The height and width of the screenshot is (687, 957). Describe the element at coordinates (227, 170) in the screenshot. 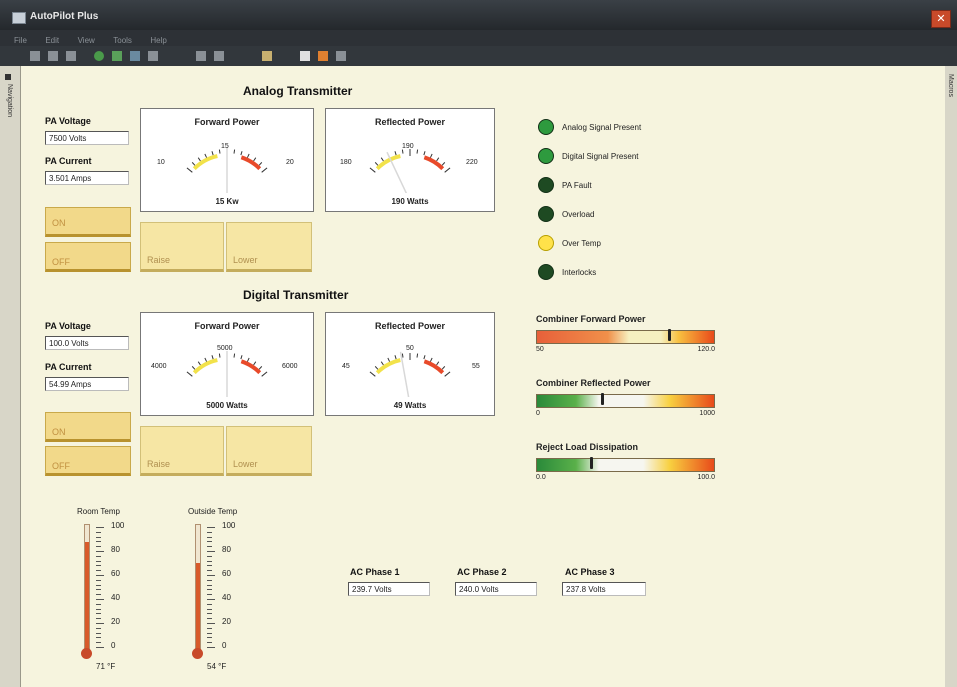

I see `forward-power-dial` at that location.